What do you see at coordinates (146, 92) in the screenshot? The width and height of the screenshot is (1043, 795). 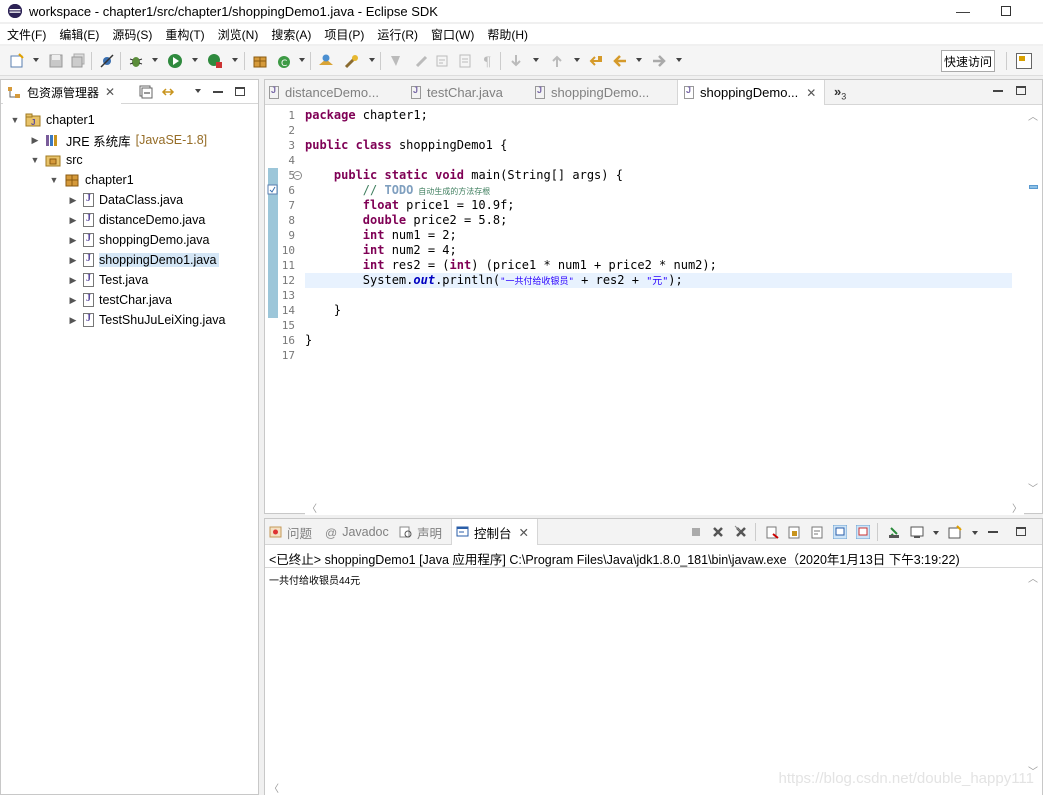 I see `collapse-all-icon` at bounding box center [146, 92].